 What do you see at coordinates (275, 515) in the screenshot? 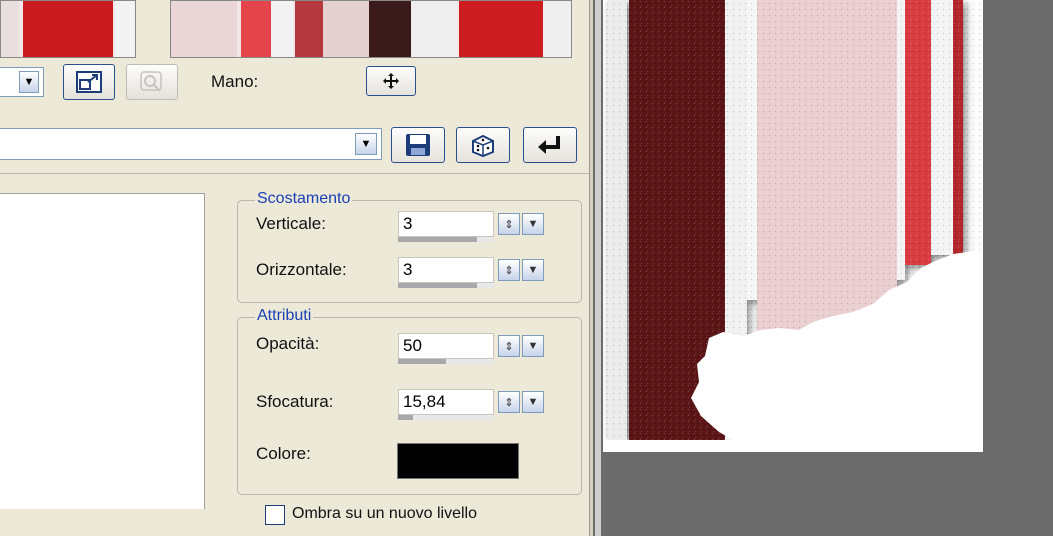
I see `new-layer-checkbox` at bounding box center [275, 515].